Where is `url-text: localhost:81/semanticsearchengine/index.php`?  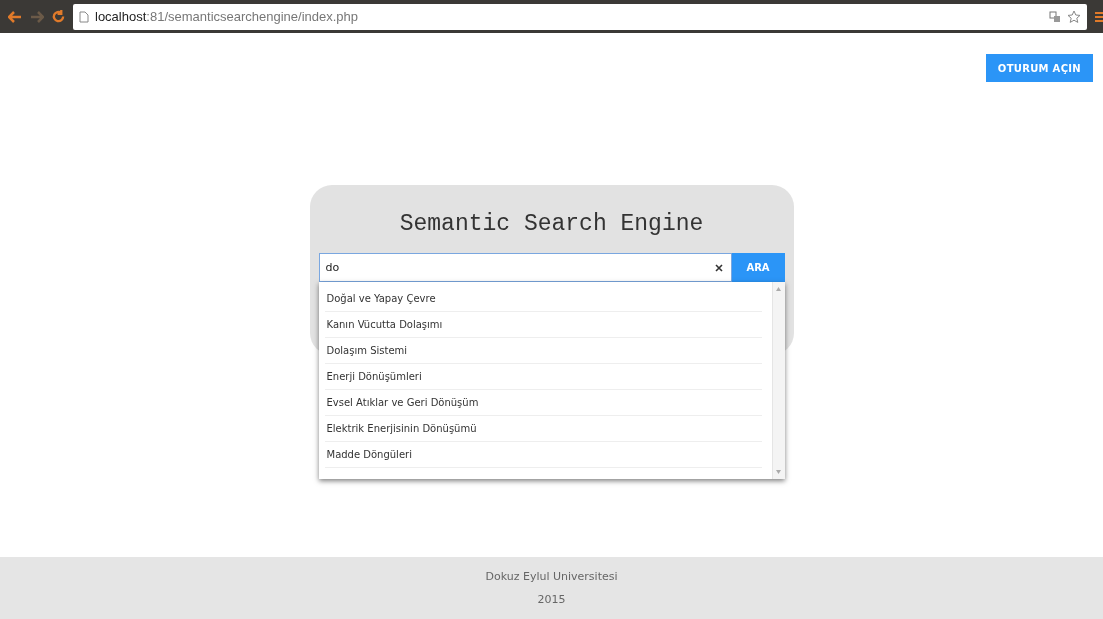 url-text: localhost:81/semanticsearchengine/index.php is located at coordinates (227, 16).